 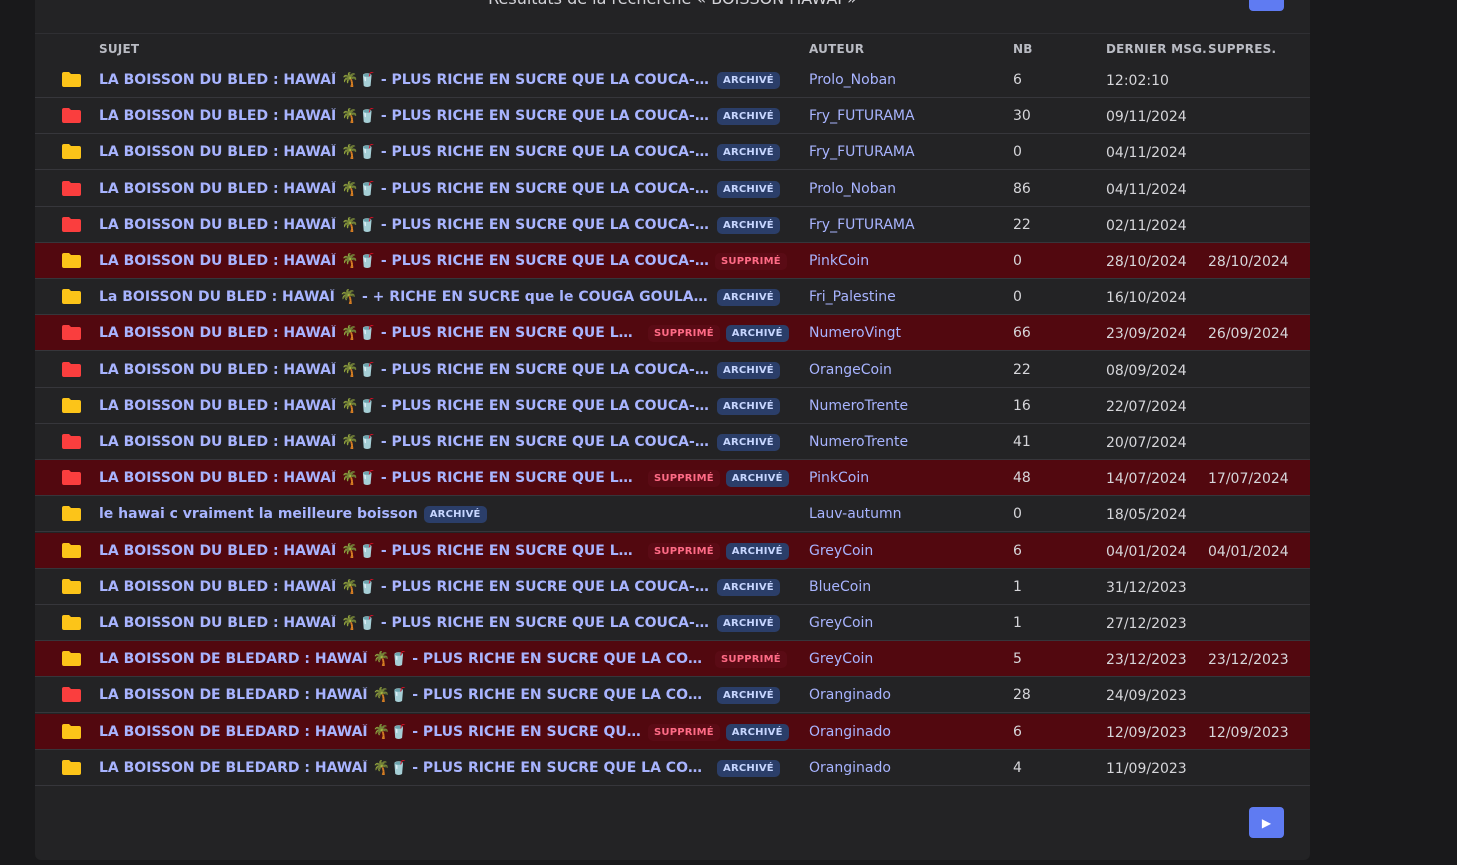 I want to click on topic-last-message: 14/07/2024, so click(x=1146, y=479).